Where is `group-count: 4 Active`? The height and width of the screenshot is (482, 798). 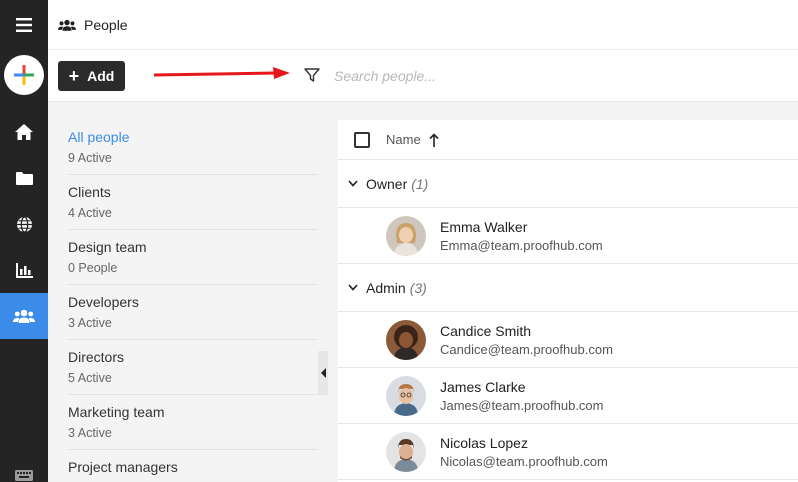
group-count: 4 Active is located at coordinates (90, 213).